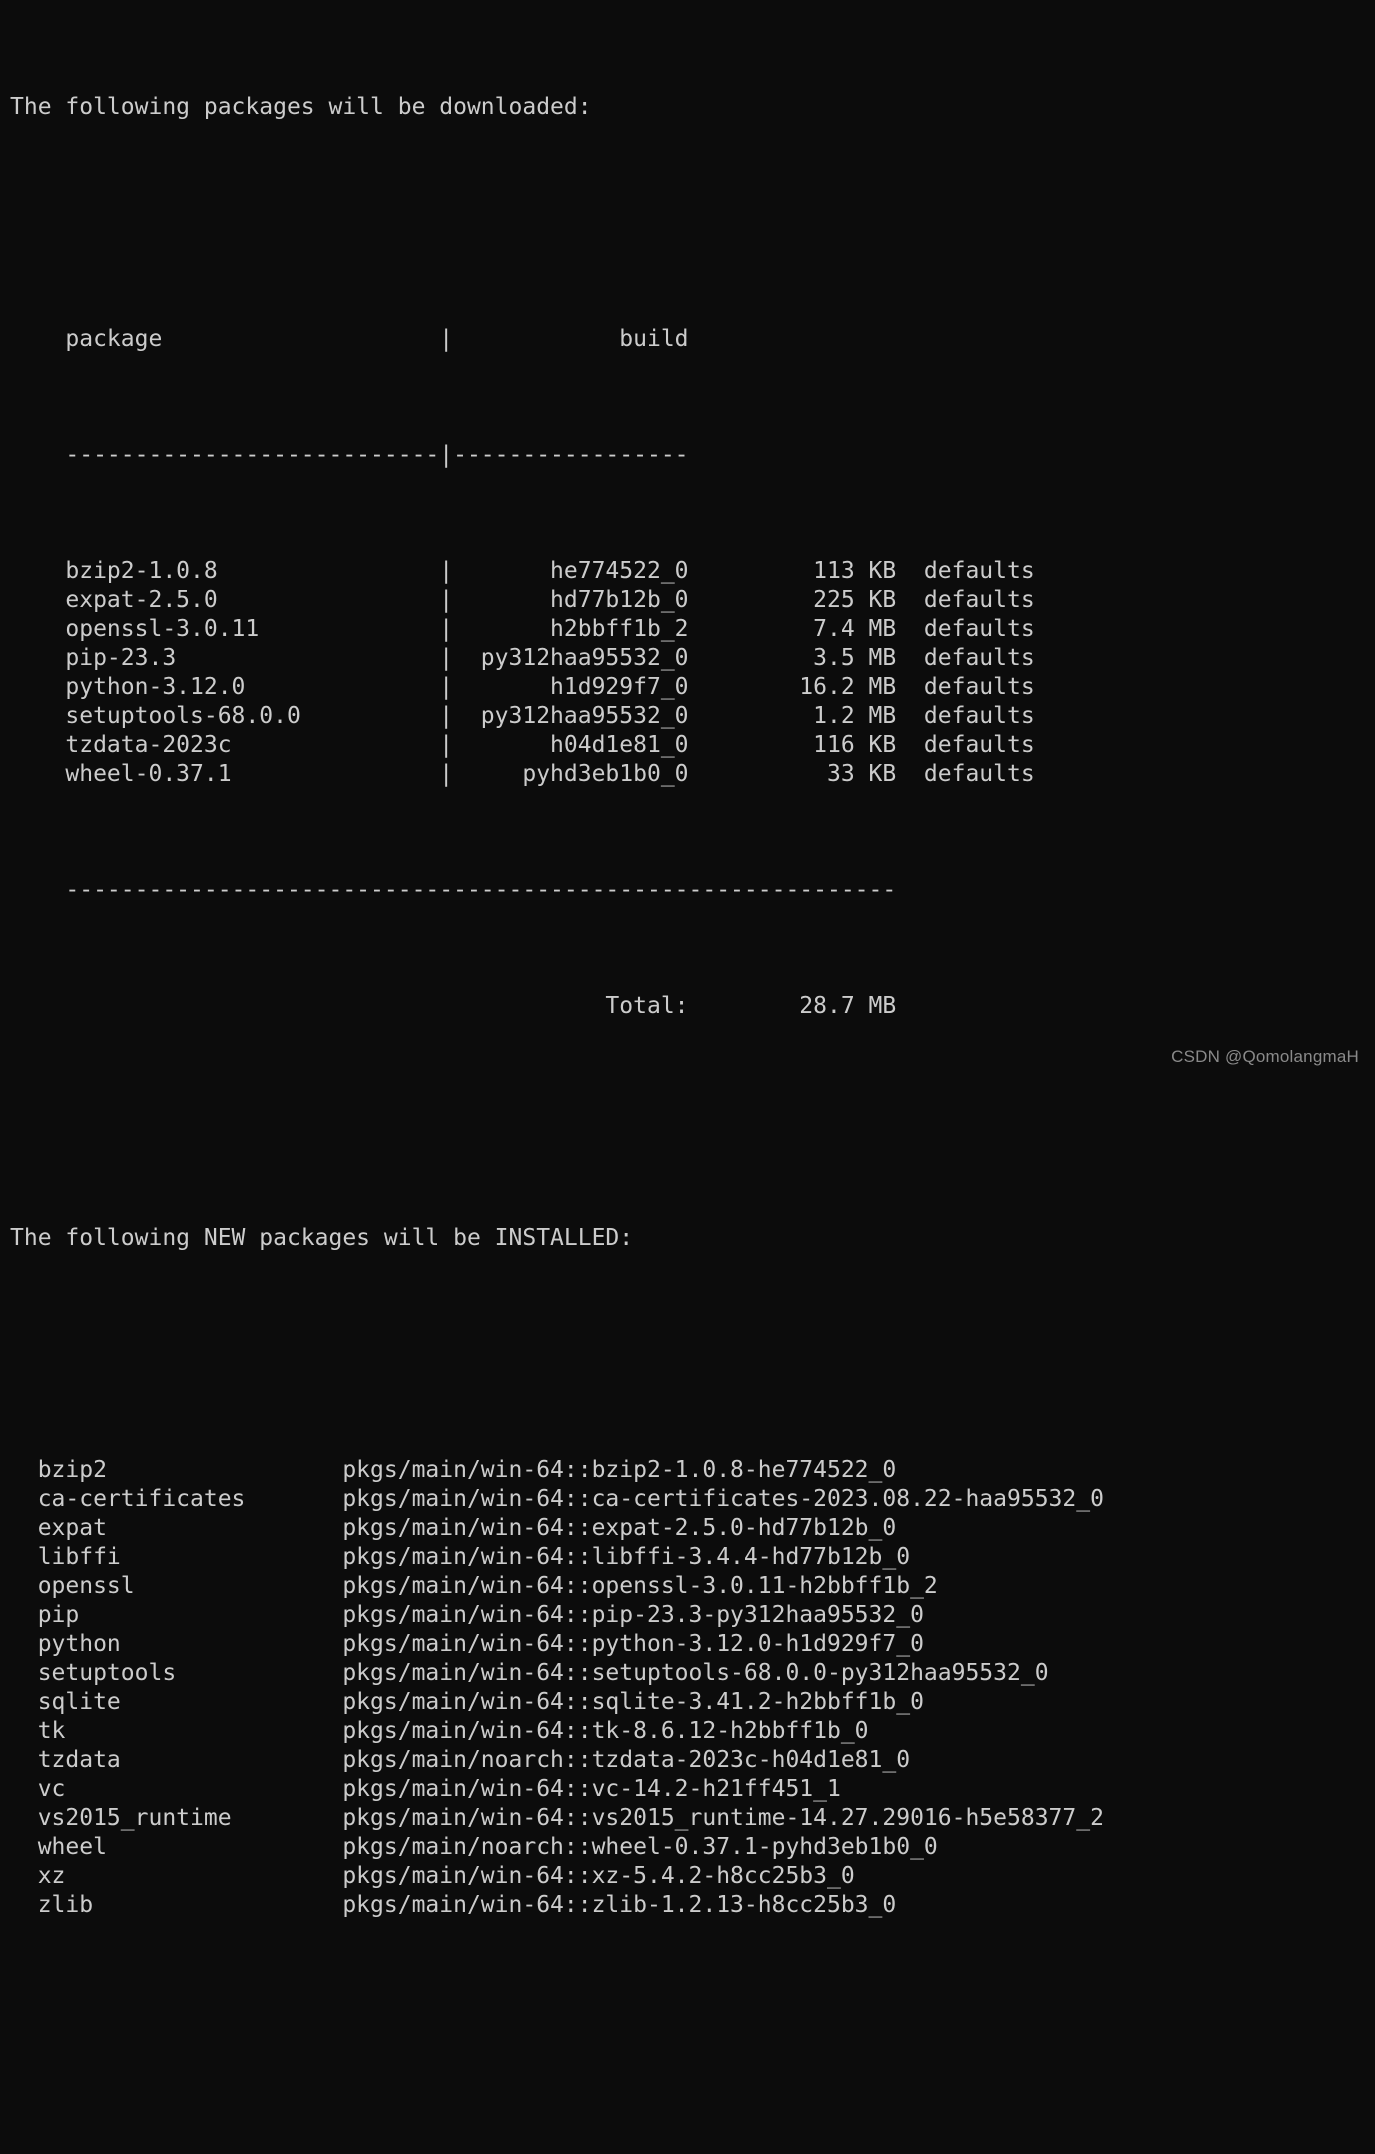 The height and width of the screenshot is (2154, 1375). Describe the element at coordinates (349, 339) in the screenshot. I see `download-table-column-headers: package | build` at that location.